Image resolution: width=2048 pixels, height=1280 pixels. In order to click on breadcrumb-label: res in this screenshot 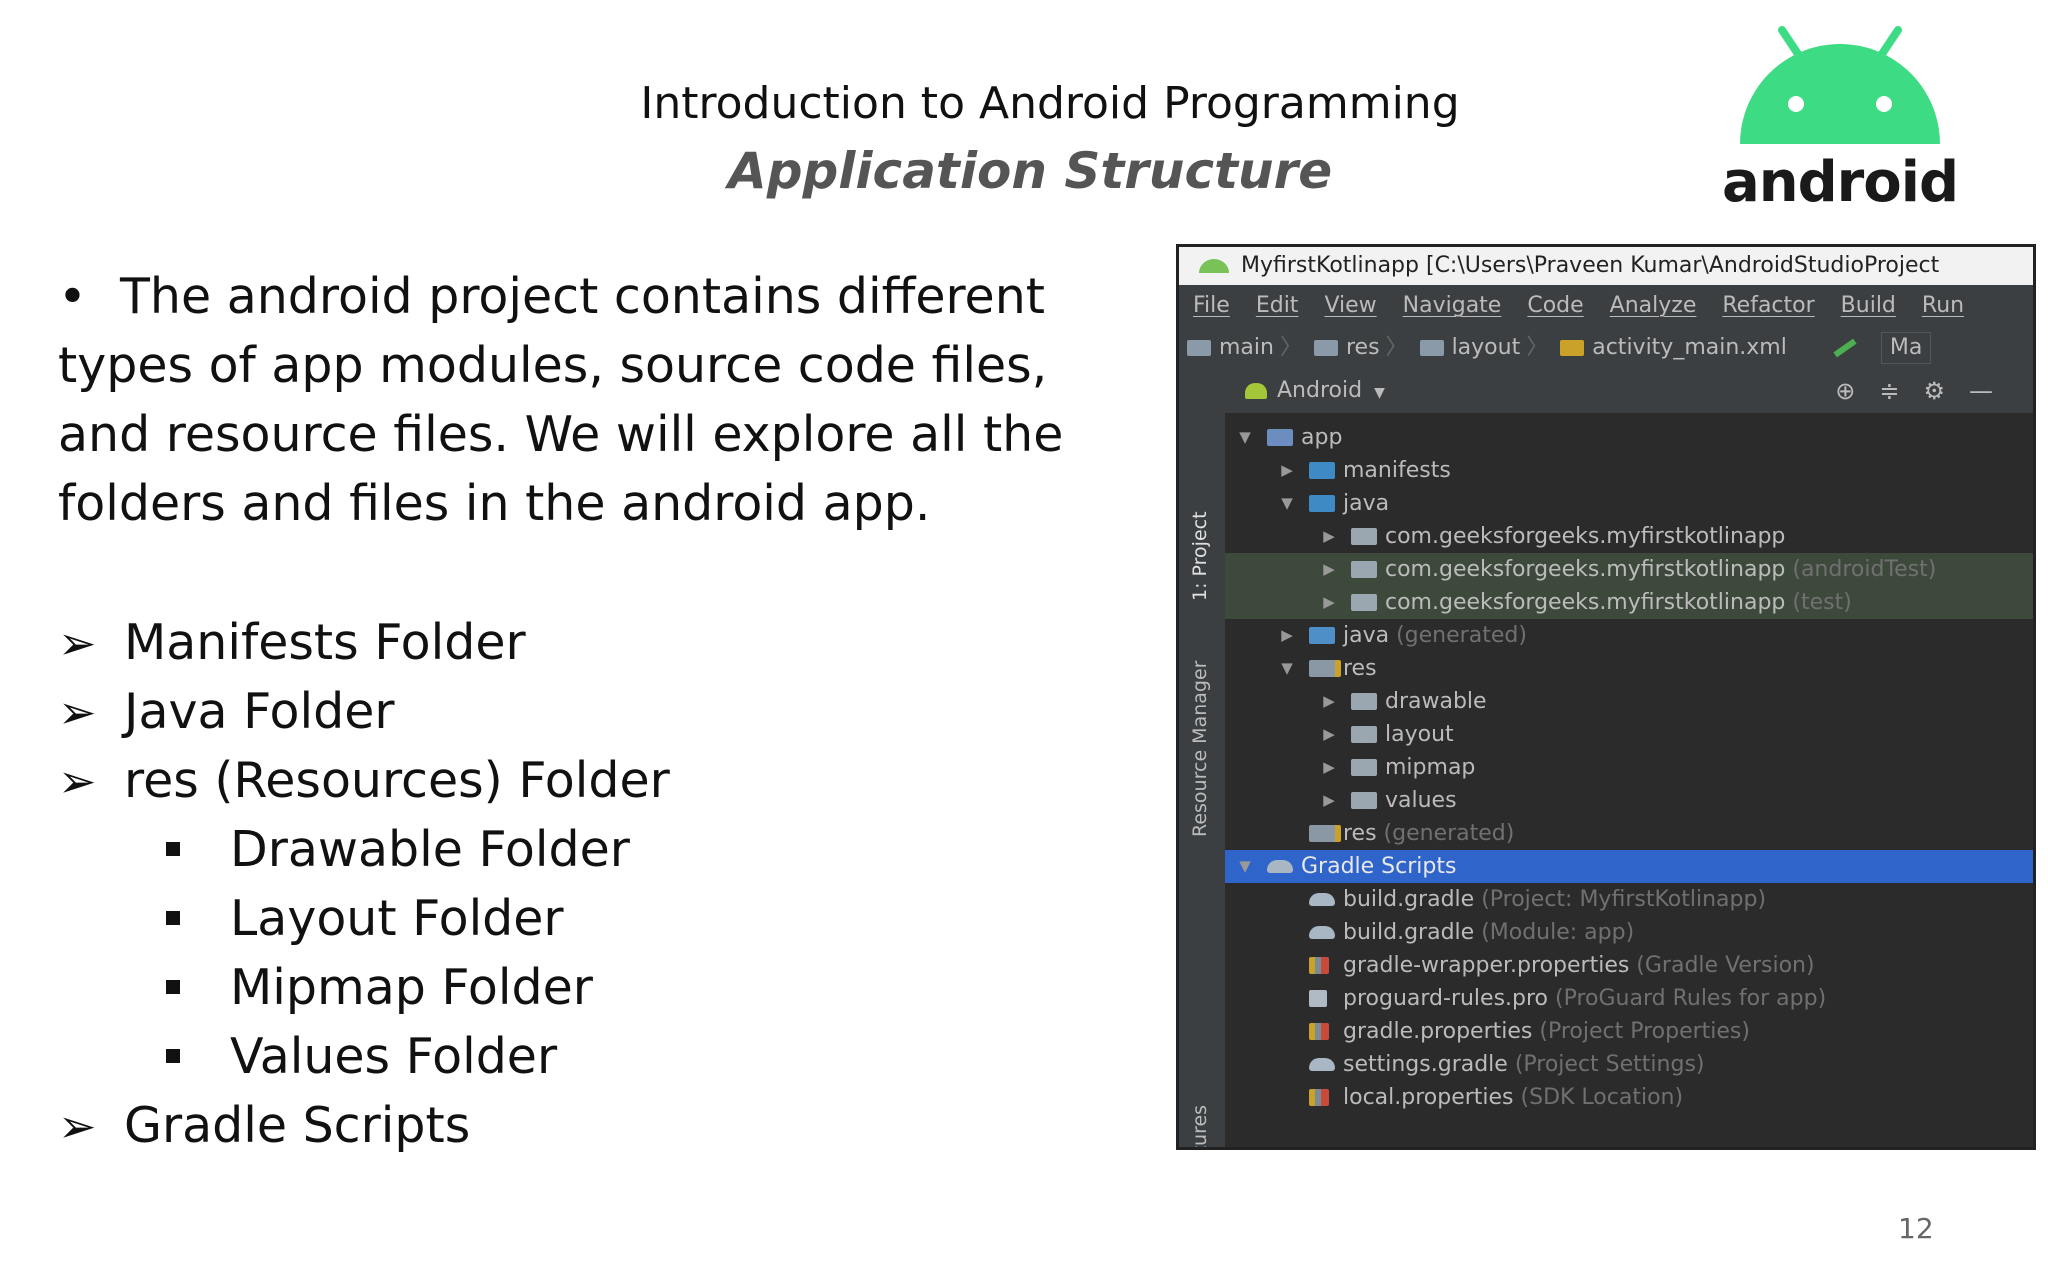, I will do `click(1362, 347)`.